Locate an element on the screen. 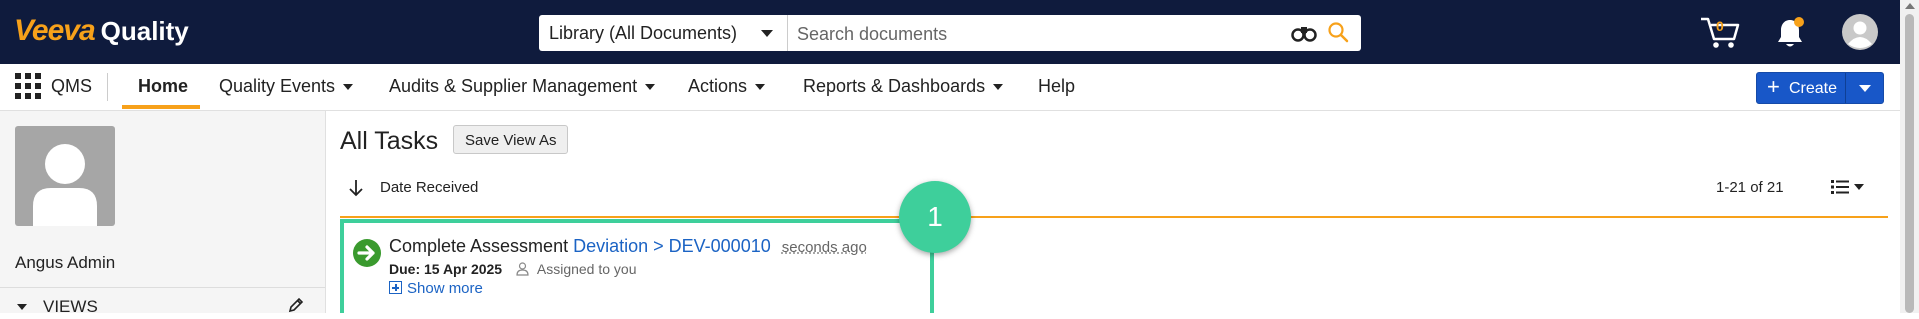 This screenshot has width=1919, height=319. binoculars-icon is located at coordinates (1304, 35).